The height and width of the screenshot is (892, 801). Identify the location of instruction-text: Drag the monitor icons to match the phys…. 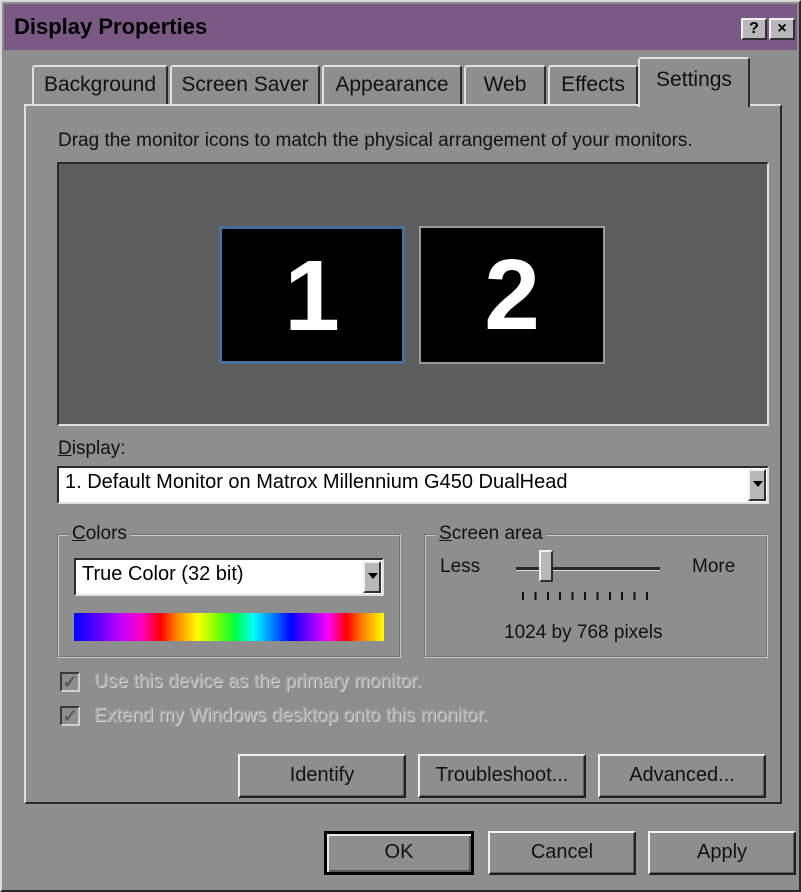
(375, 140).